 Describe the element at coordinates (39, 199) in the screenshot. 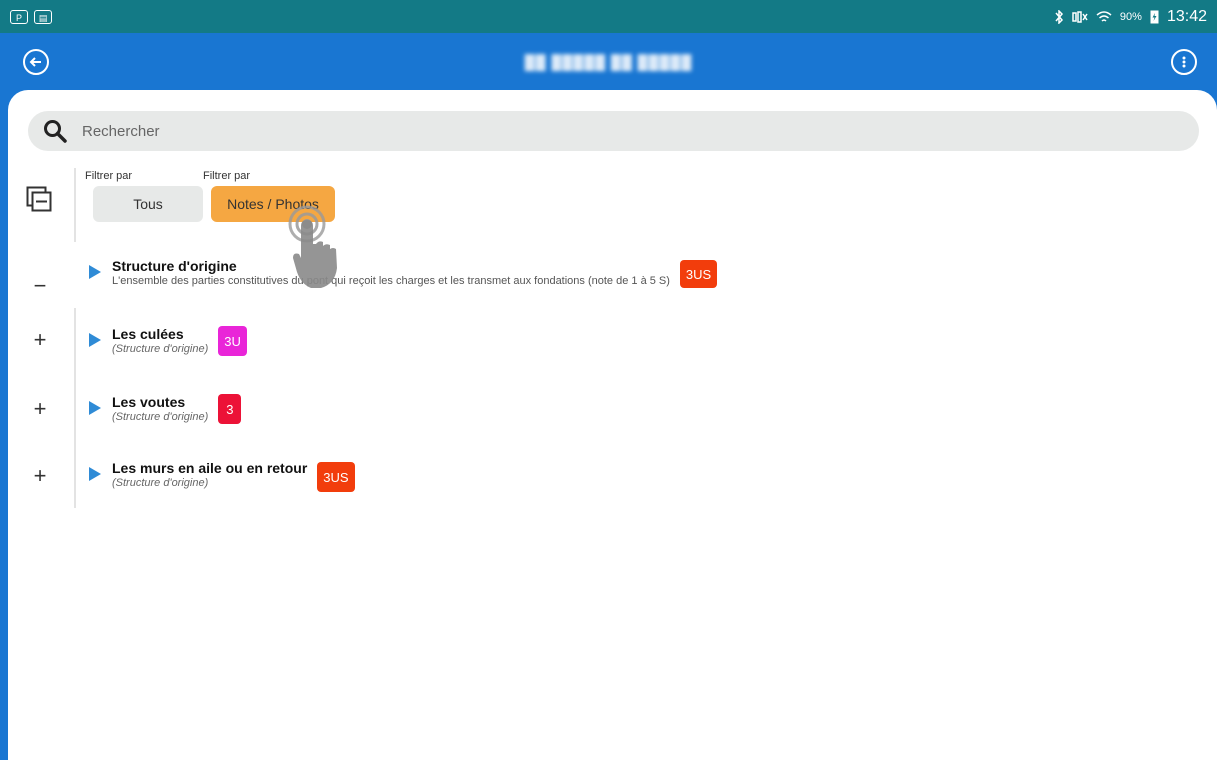

I see `collapse-all-icon` at that location.